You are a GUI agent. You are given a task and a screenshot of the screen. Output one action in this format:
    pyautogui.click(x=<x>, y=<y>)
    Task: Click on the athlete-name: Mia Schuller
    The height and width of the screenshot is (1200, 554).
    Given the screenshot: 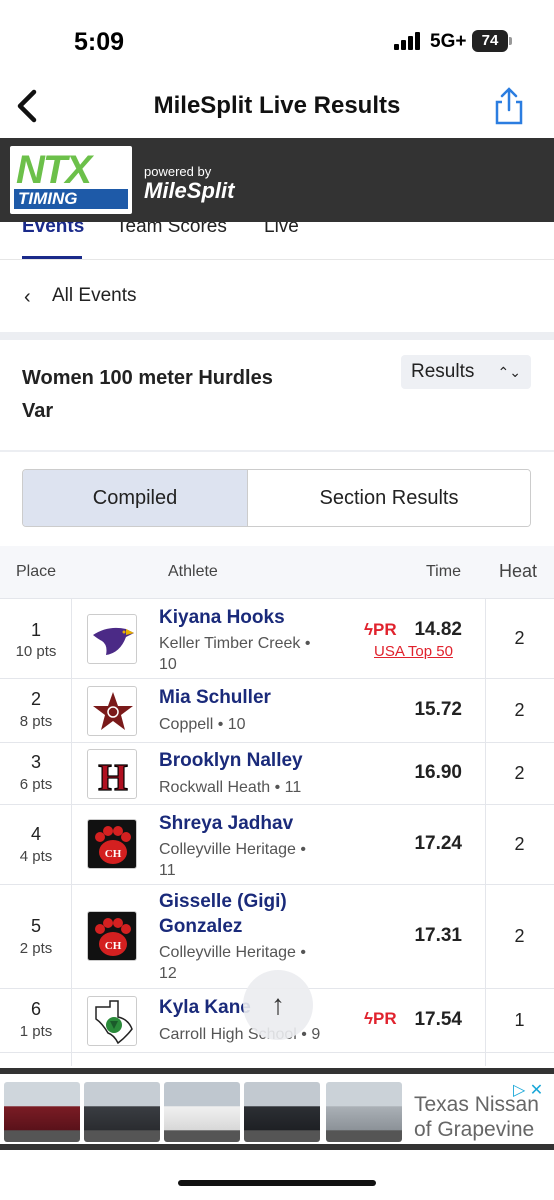 What is the action you would take?
    pyautogui.click(x=215, y=697)
    